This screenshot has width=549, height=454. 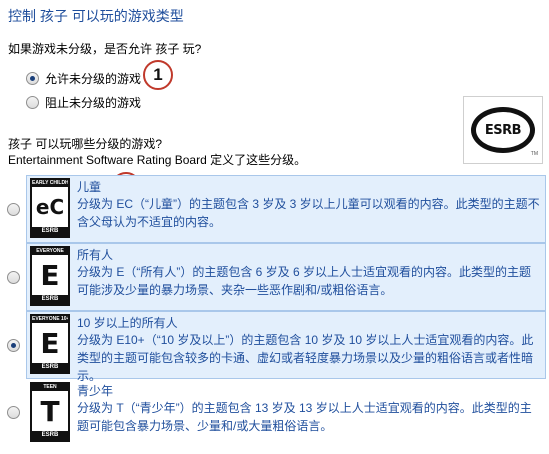 What do you see at coordinates (93, 78) in the screenshot?
I see `allow-unrated-label: 允许未分级的游戏` at bounding box center [93, 78].